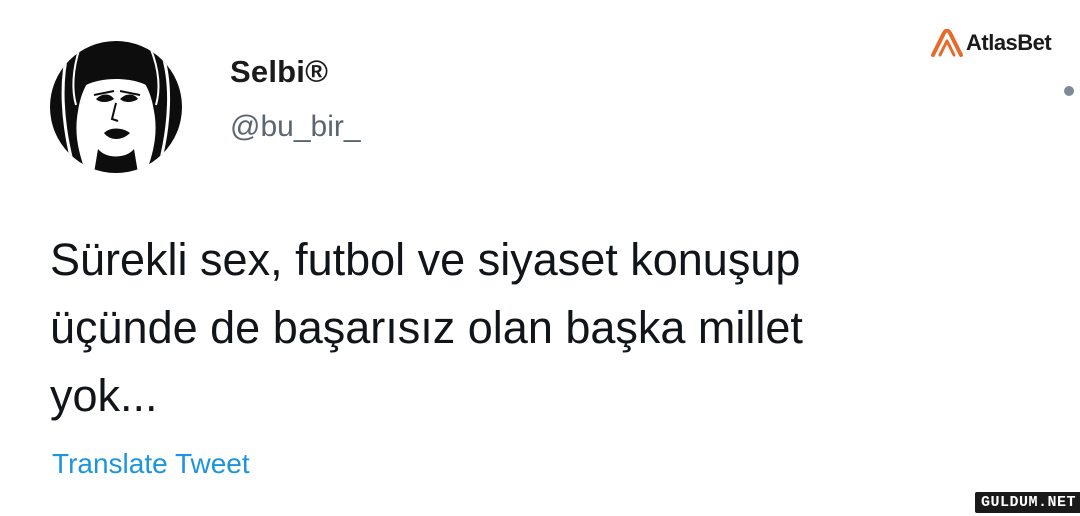 Image resolution: width=1080 pixels, height=516 pixels. I want to click on user-handle: @bu_bir_, so click(295, 127).